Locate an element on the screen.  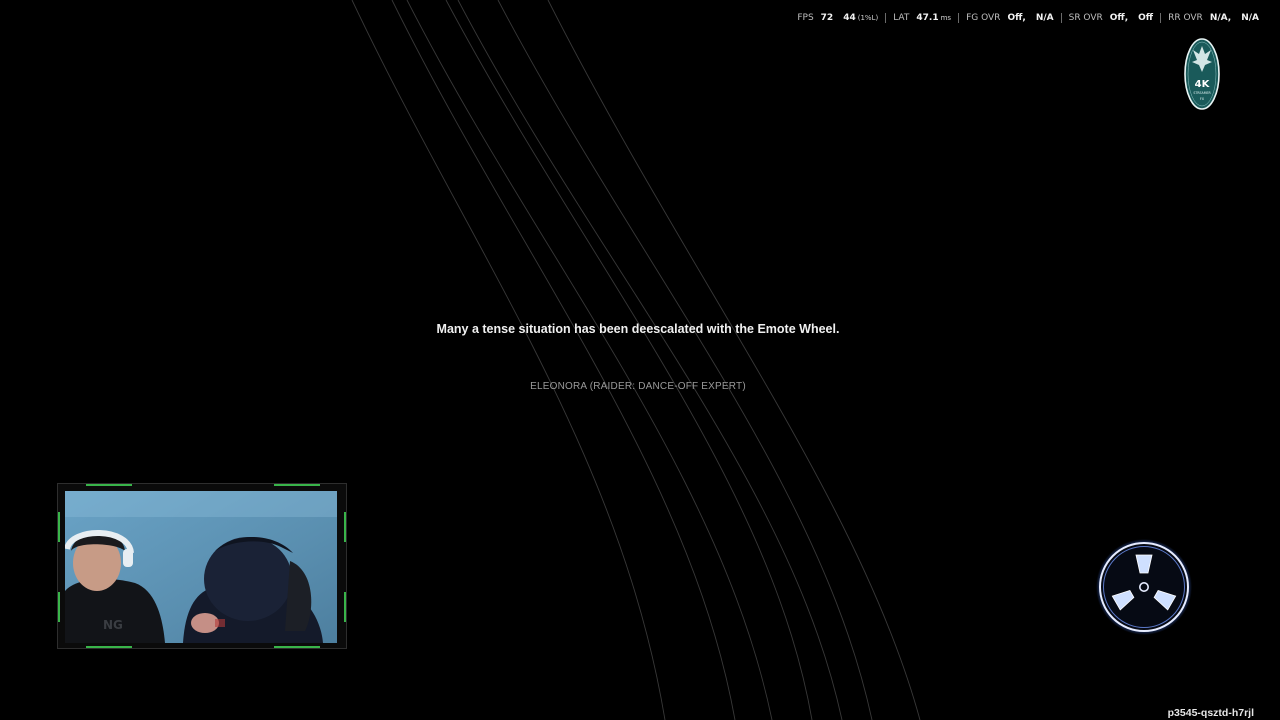
fps-low-label: (1%L) is located at coordinates (868, 18).